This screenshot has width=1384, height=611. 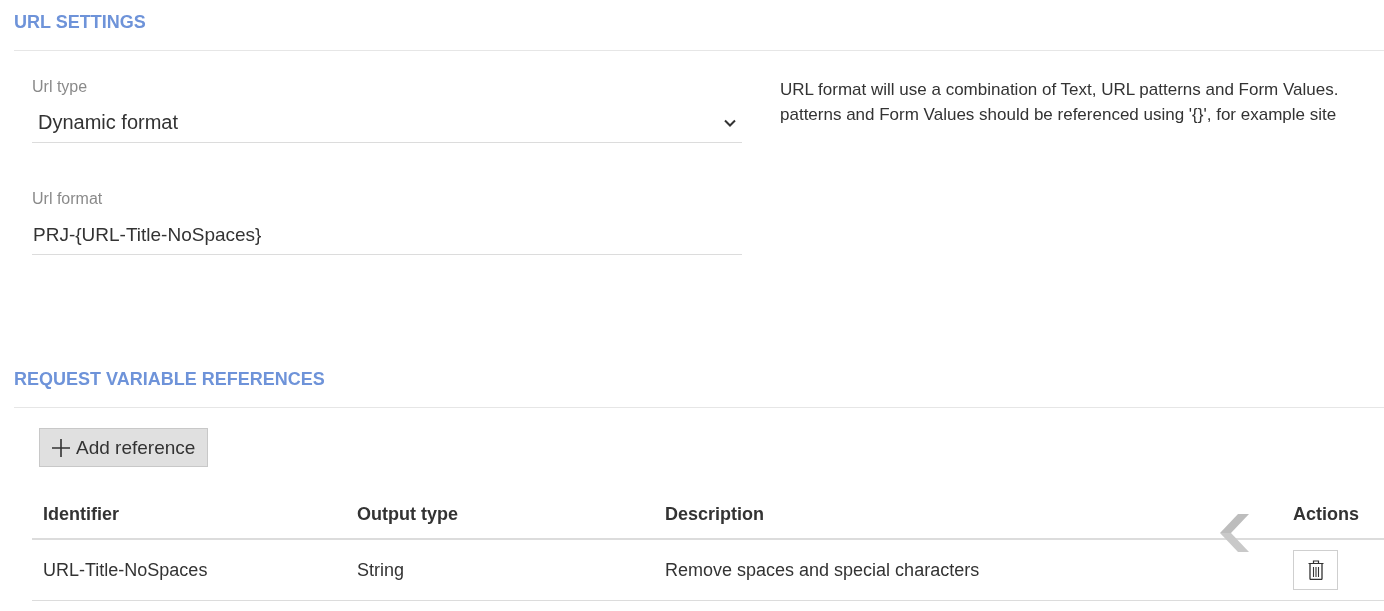 I want to click on chevron-down-icon, so click(x=730, y=122).